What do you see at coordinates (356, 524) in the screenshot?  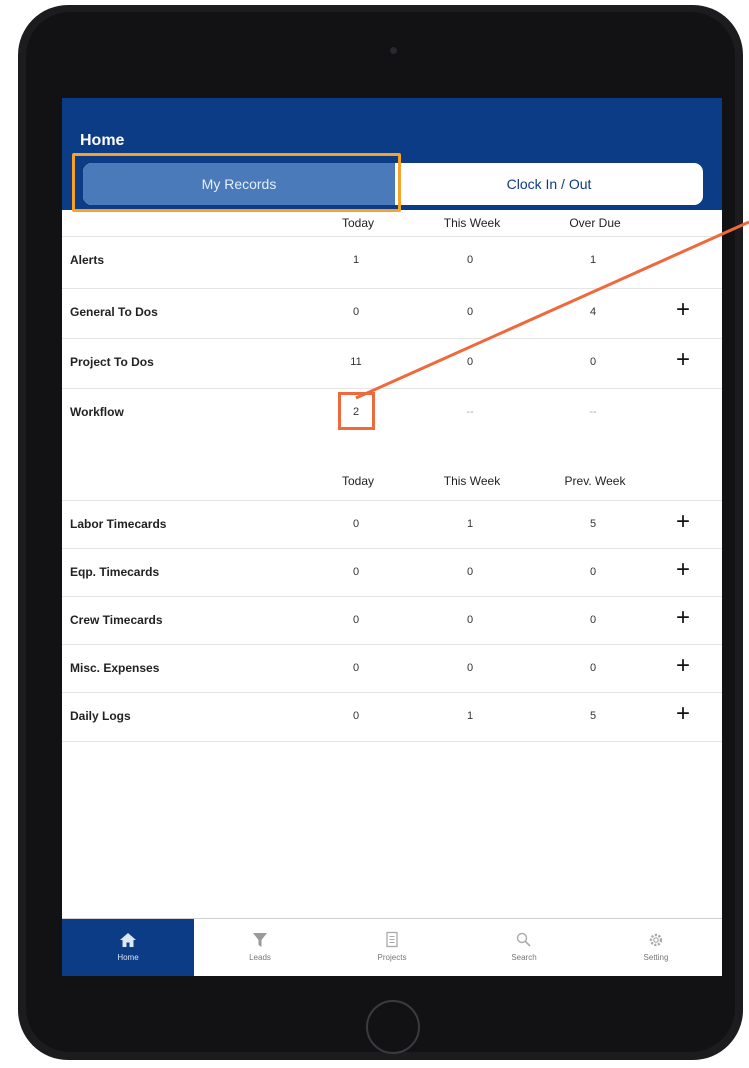 I see `labor-today-value: 0` at bounding box center [356, 524].